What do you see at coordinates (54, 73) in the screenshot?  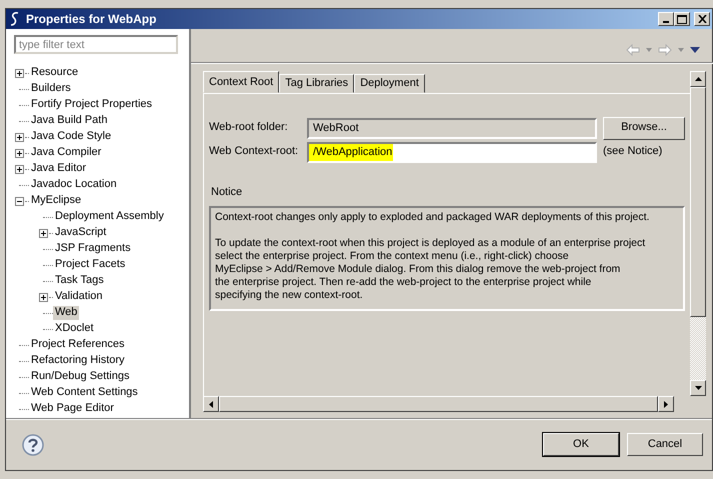 I see `tree-item: Resource` at bounding box center [54, 73].